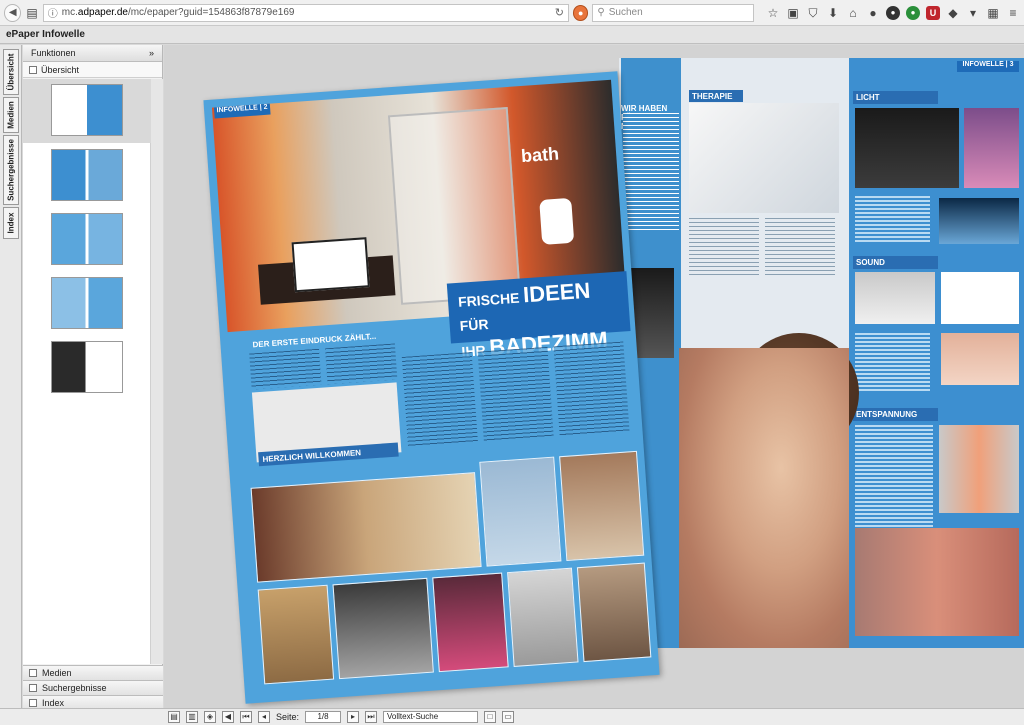  What do you see at coordinates (793, 13) in the screenshot?
I see `clipboard-icon: ▣` at bounding box center [793, 13].